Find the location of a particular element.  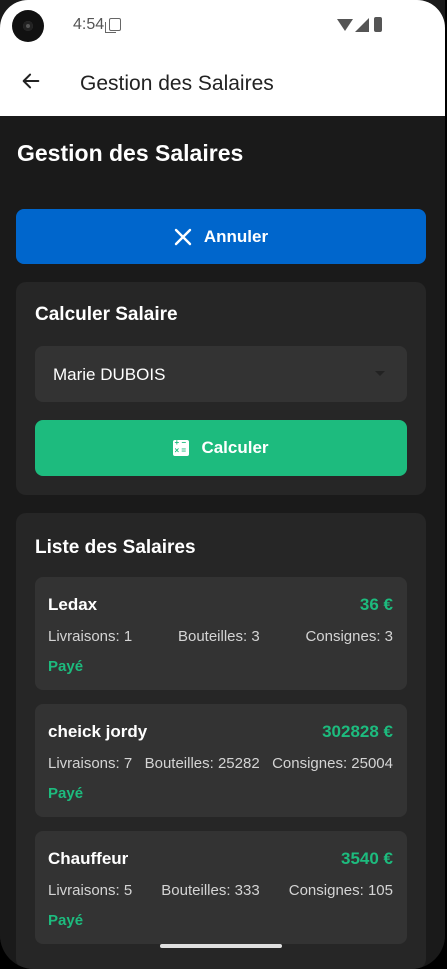

cancel-button: Annuler is located at coordinates (221, 236).